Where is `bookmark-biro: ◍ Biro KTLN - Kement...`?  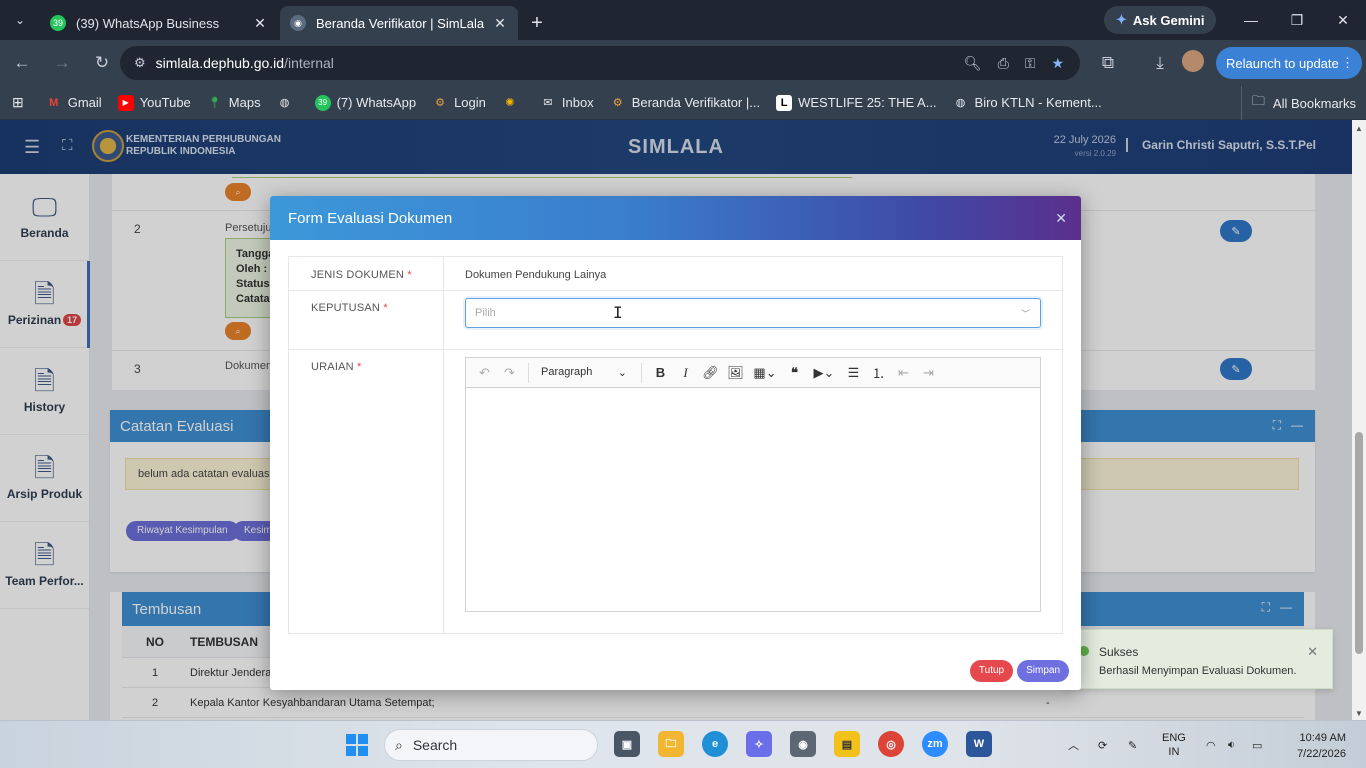 bookmark-biro: ◍ Biro KTLN - Kement... is located at coordinates (1027, 103).